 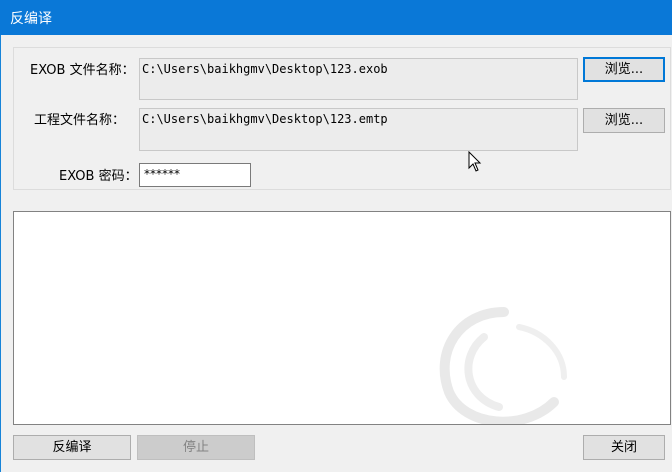 What do you see at coordinates (82, 70) in the screenshot?
I see `exob-file-label: EXOB 文件名称：` at bounding box center [82, 70].